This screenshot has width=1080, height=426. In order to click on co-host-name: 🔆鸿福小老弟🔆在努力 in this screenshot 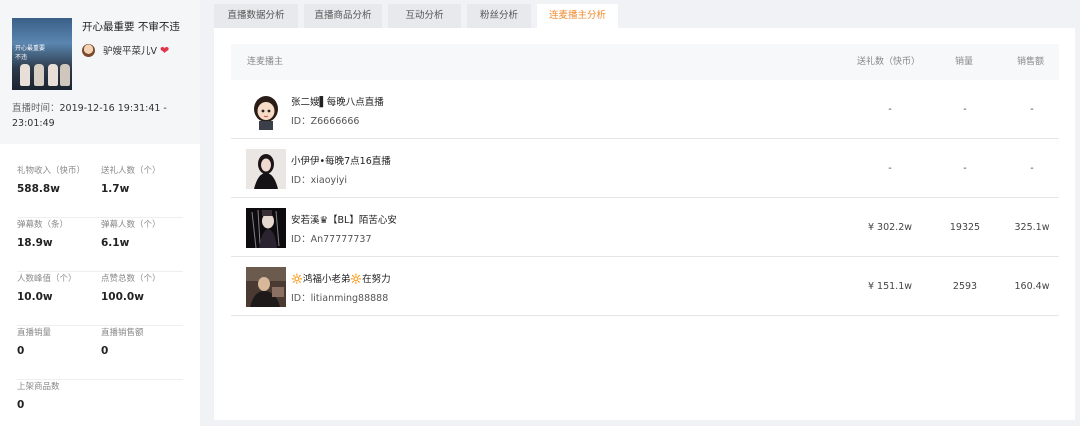, I will do `click(341, 278)`.